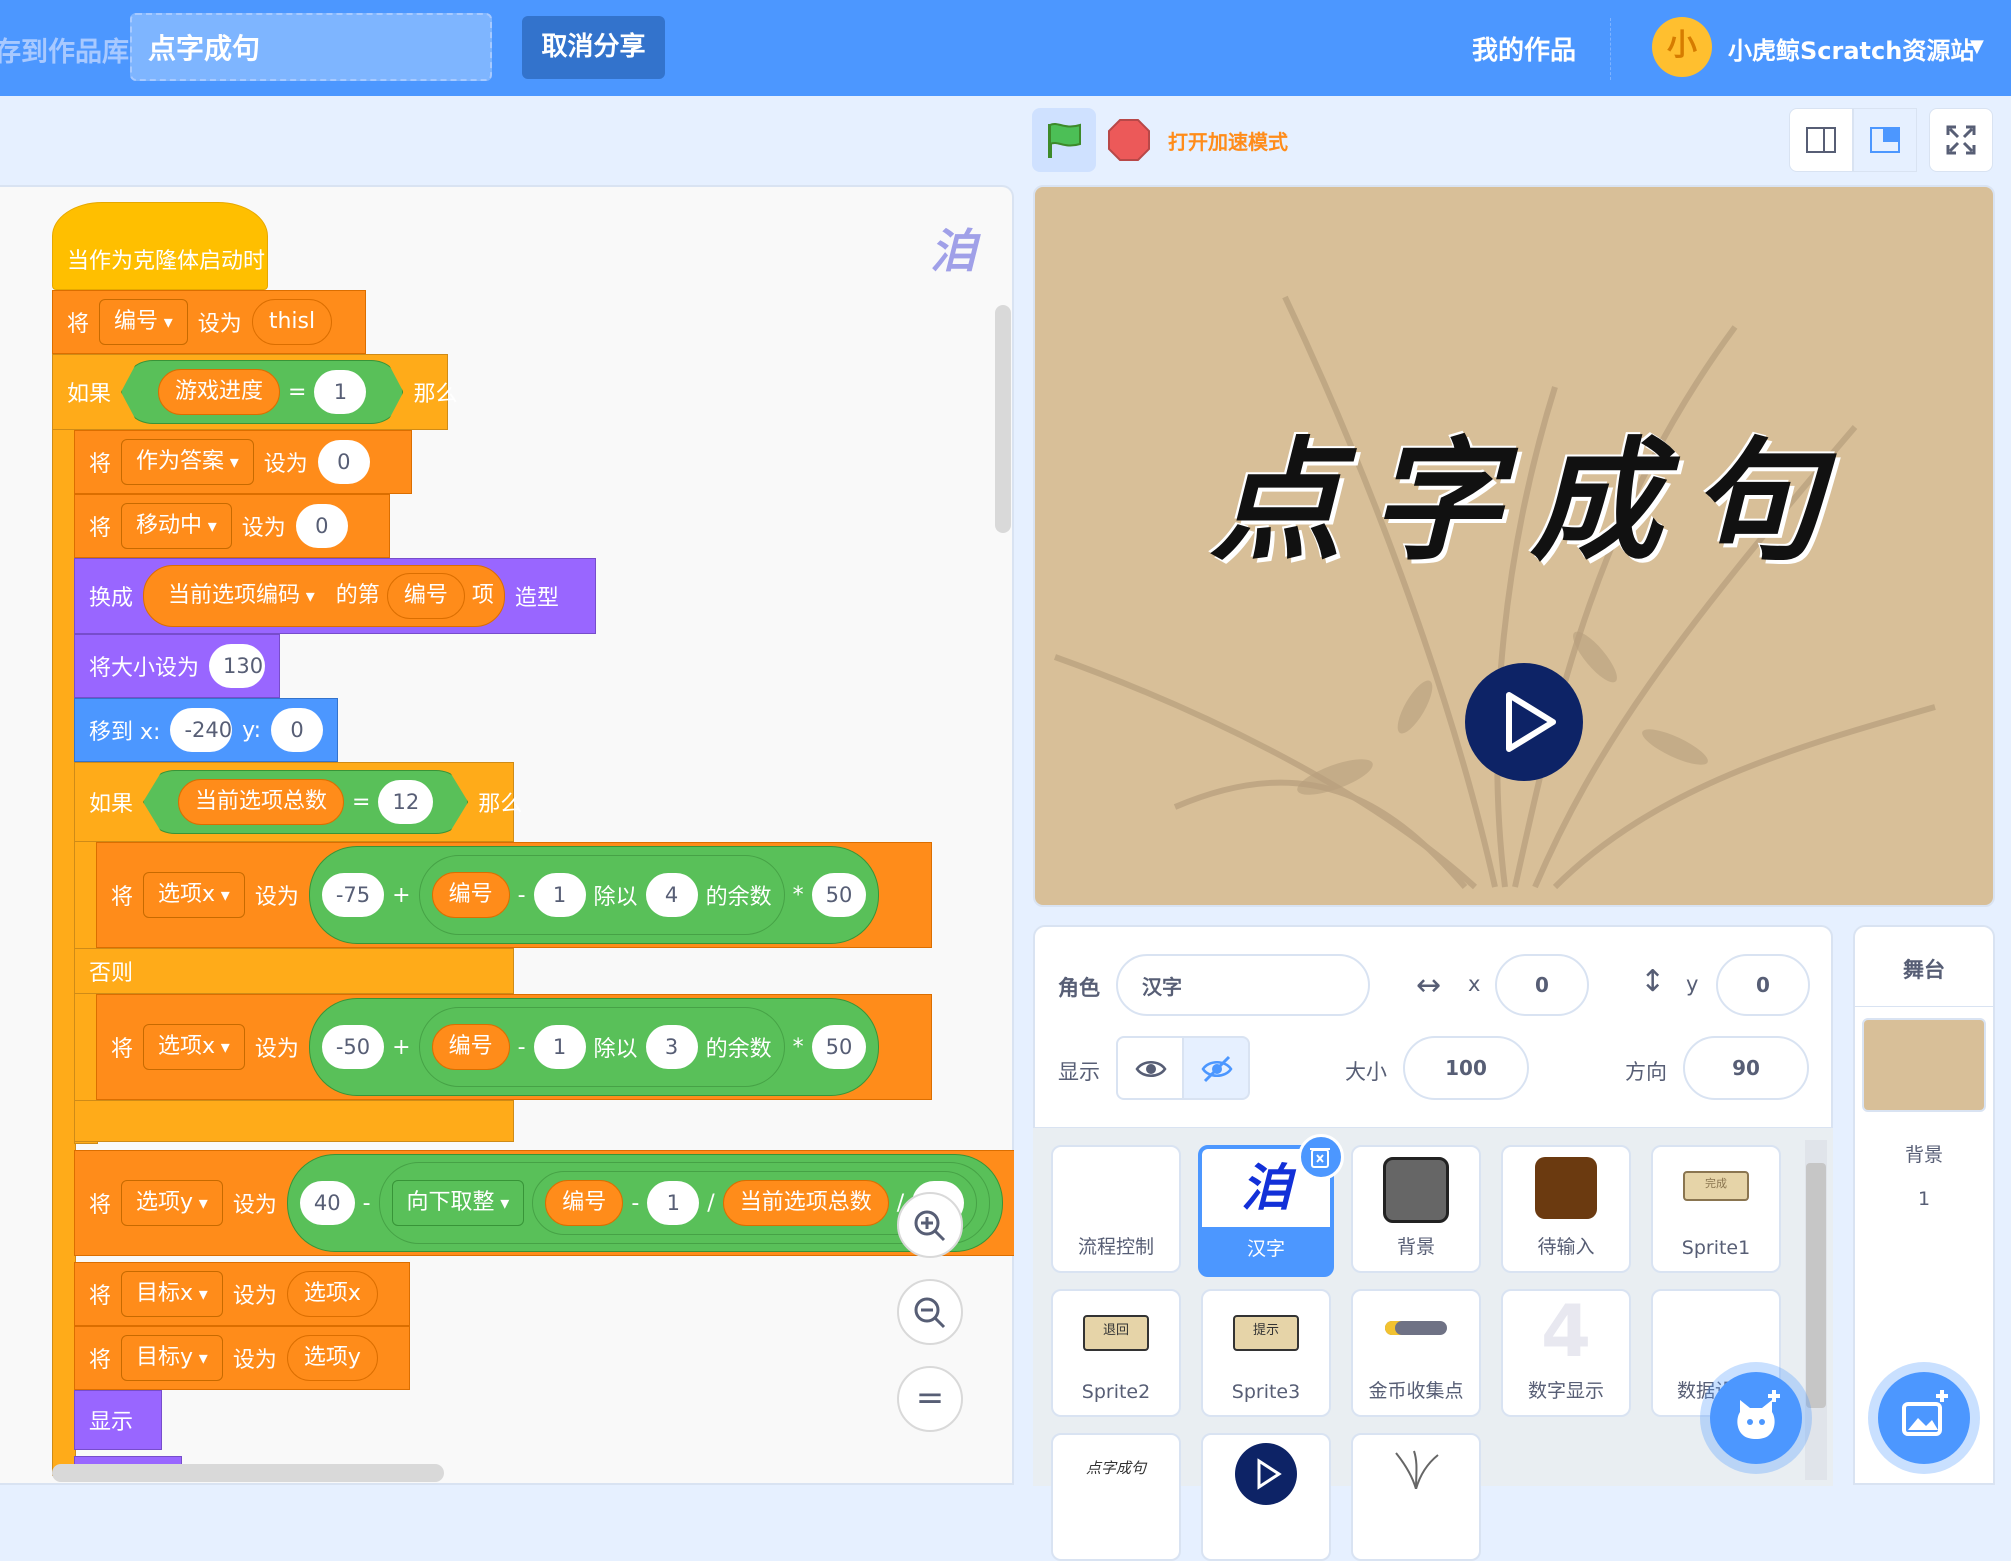 The height and width of the screenshot is (1561, 2011). Describe the element at coordinates (458, 1203) in the screenshot. I see `math-function-dropdown: 向下取整` at that location.